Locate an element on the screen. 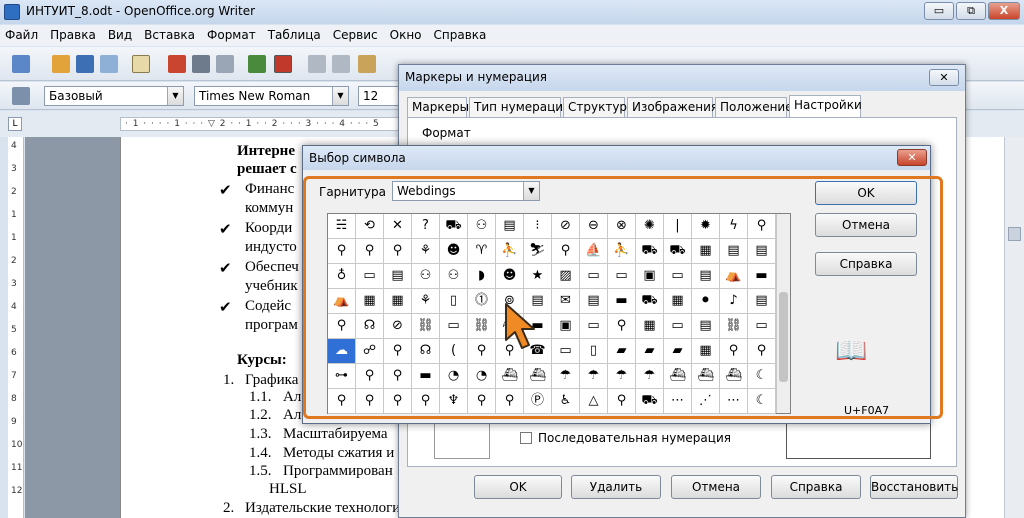 The height and width of the screenshot is (518, 1024). character-cell: ? is located at coordinates (426, 226).